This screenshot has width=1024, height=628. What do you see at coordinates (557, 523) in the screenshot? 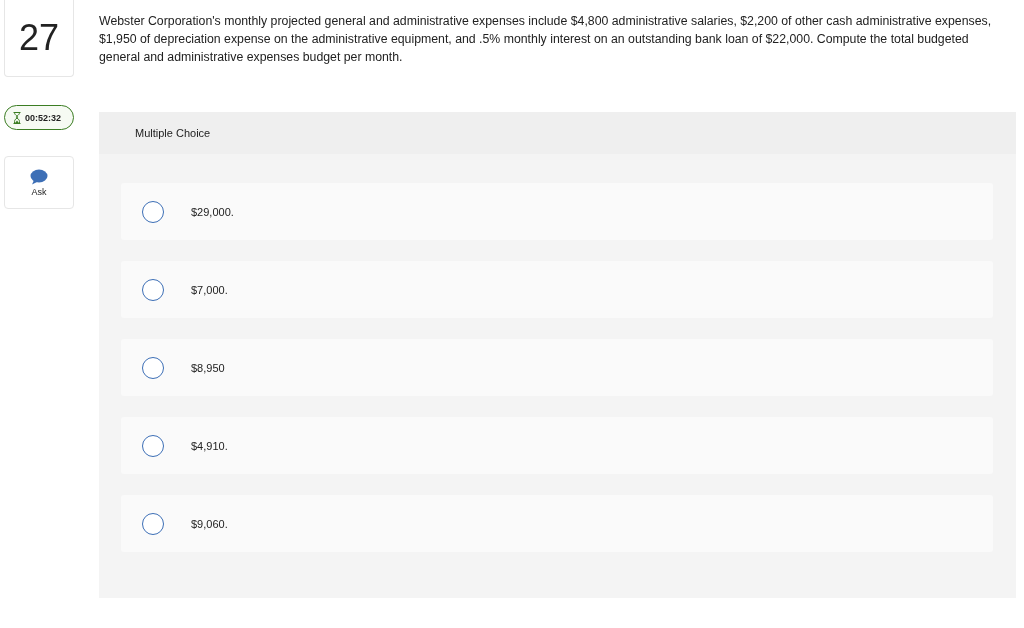
I see `answer-option: $9,060.` at bounding box center [557, 523].